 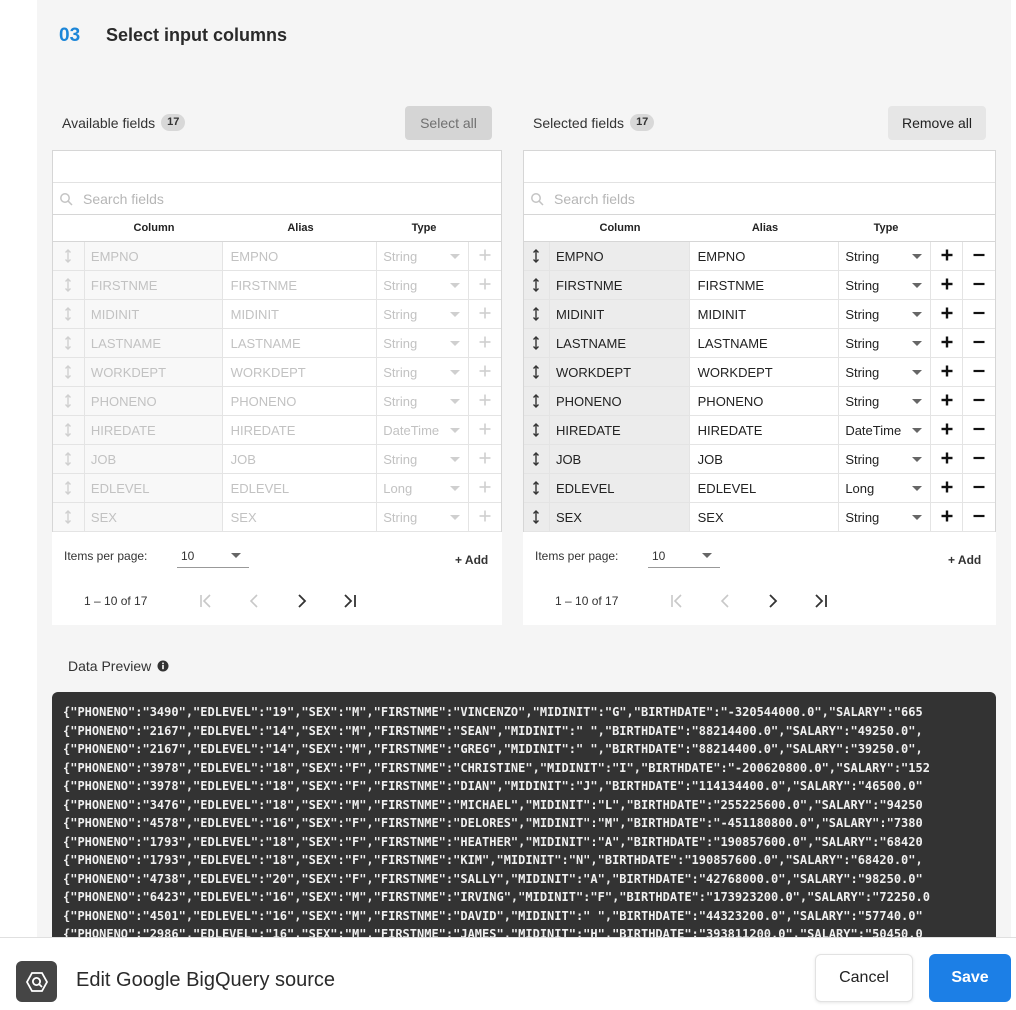 I want to click on table-row: SEX SEX String, so click(x=759, y=517).